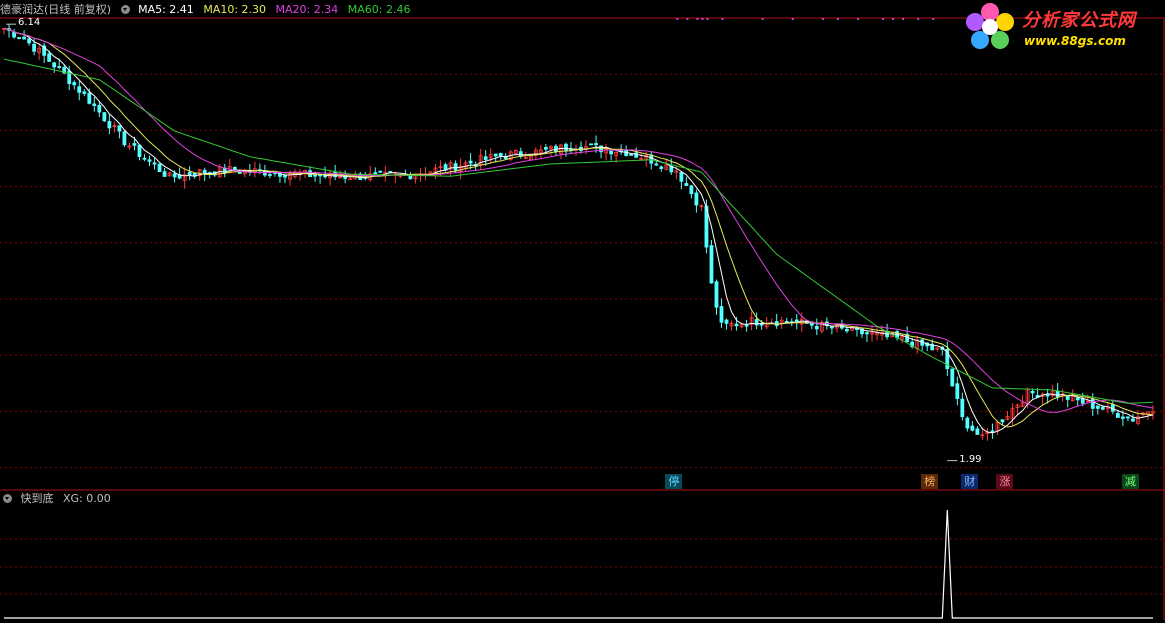 The image size is (1165, 623). What do you see at coordinates (166, 9) in the screenshot?
I see `ma5-label: MA5: 2.41` at bounding box center [166, 9].